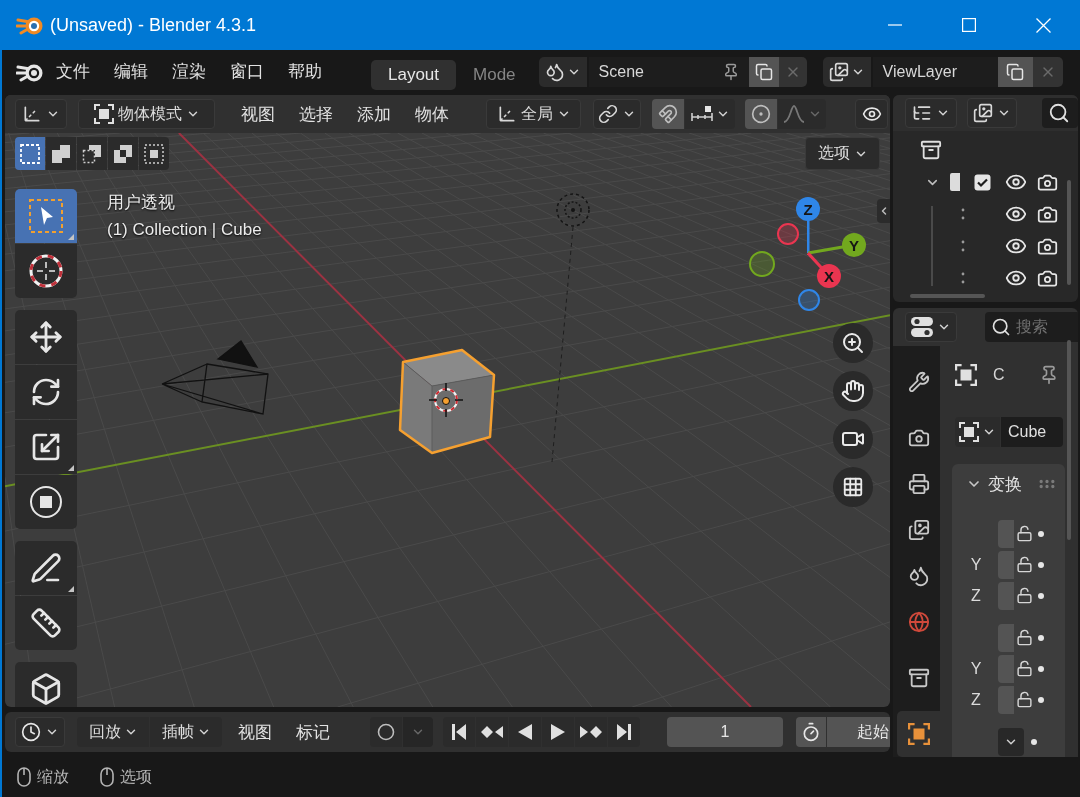 The width and height of the screenshot is (1080, 797). I want to click on search-field: 搜索, so click(1031, 327).